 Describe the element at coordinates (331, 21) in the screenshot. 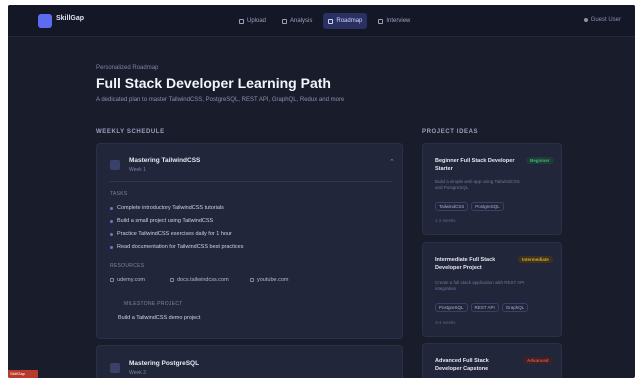

I see `roadmap-icon` at that location.